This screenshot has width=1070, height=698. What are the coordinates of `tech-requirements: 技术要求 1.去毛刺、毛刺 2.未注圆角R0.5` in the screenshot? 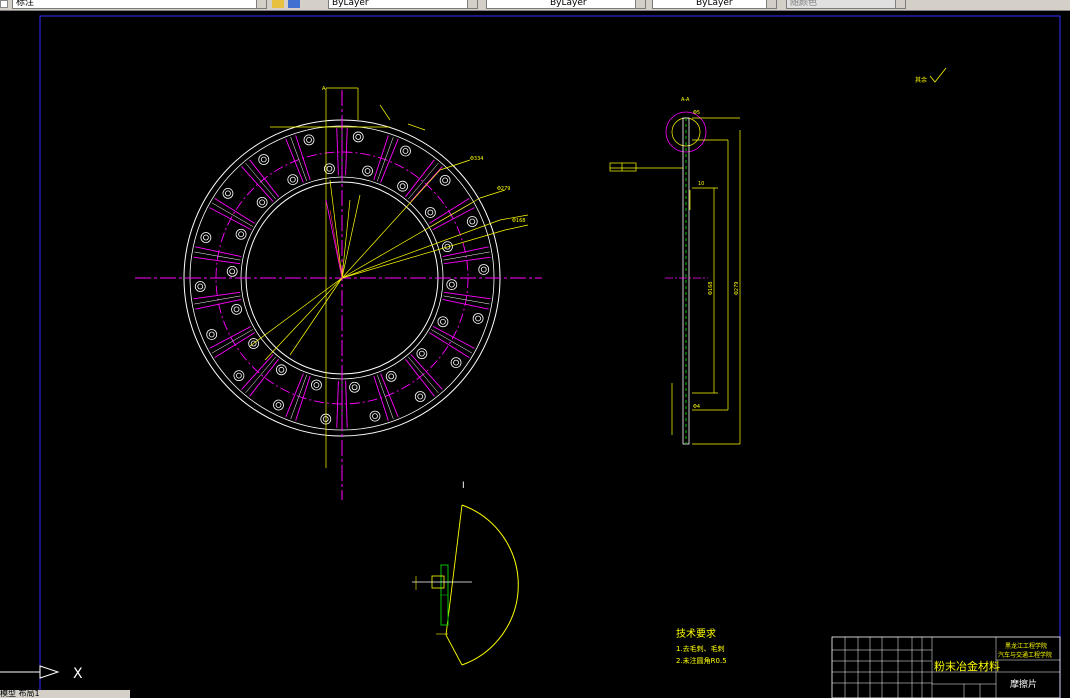 It's located at (701, 646).